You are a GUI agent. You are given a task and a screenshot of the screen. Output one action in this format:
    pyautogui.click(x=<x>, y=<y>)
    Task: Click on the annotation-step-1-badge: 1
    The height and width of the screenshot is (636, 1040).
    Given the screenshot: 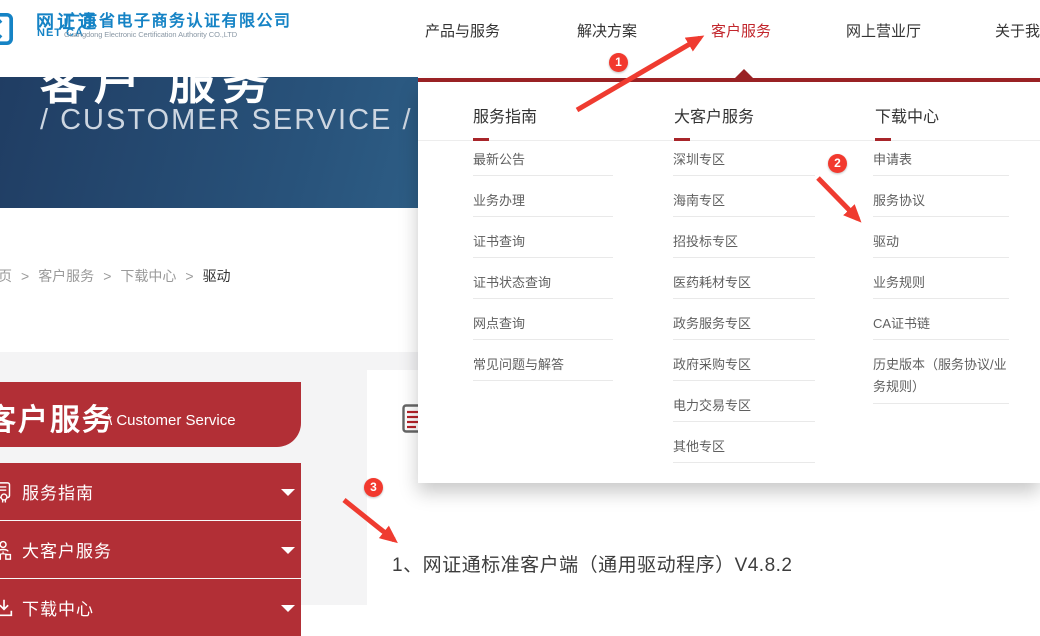 What is the action you would take?
    pyautogui.click(x=618, y=62)
    